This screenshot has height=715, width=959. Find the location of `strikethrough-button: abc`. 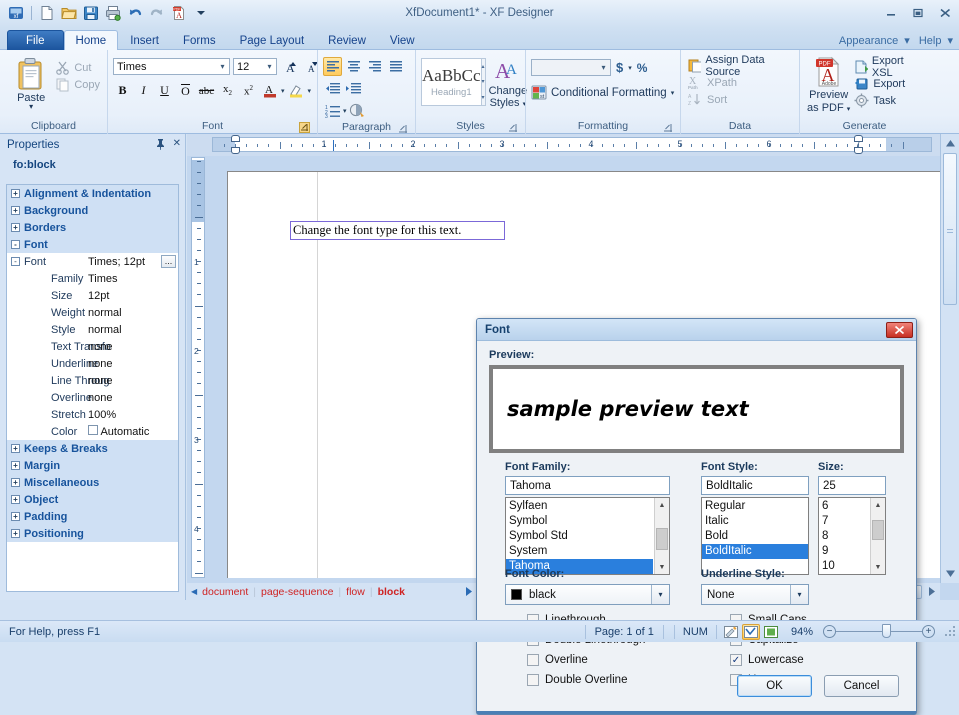

strikethrough-button: abc is located at coordinates (206, 90).